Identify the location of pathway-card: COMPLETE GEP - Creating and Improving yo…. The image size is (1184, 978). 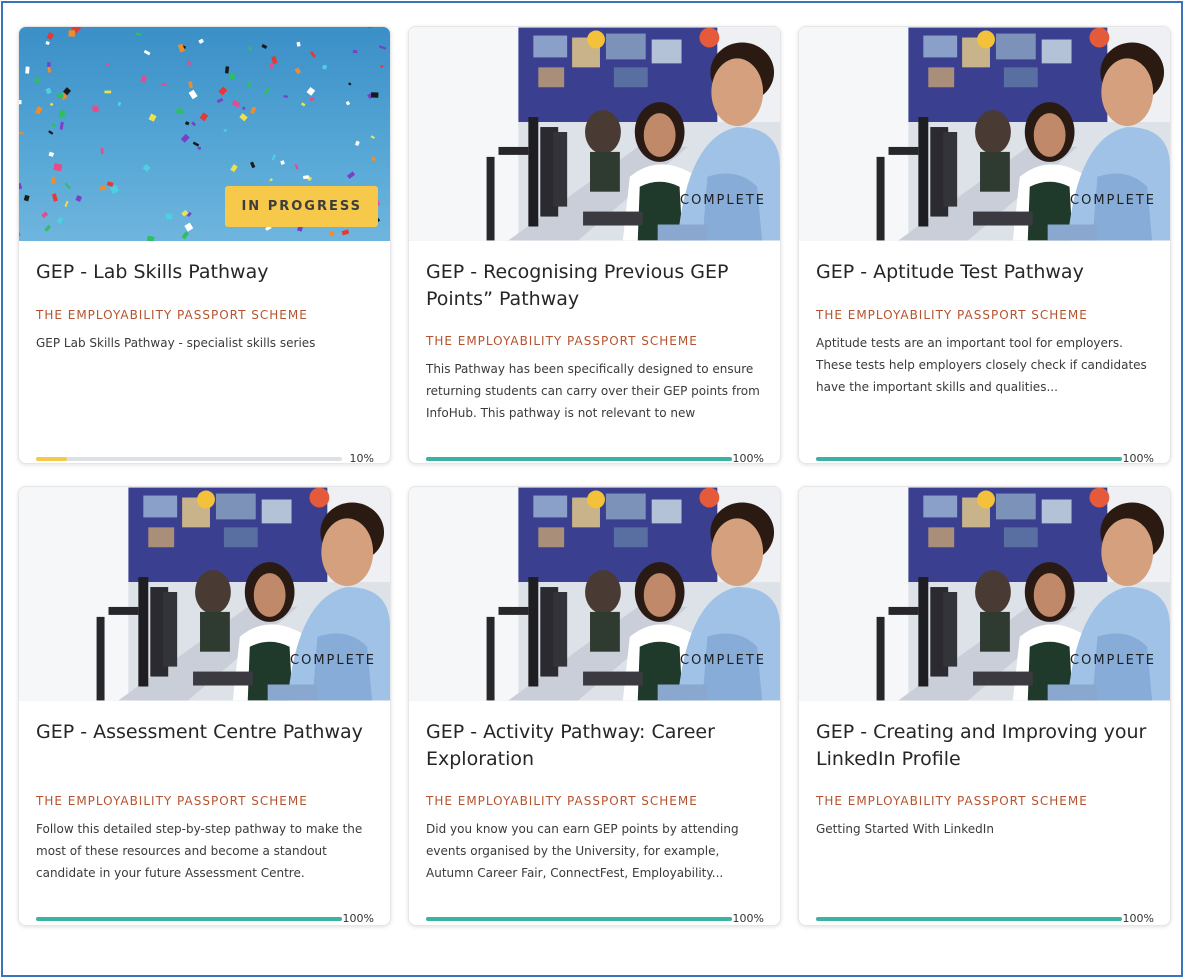
(984, 706).